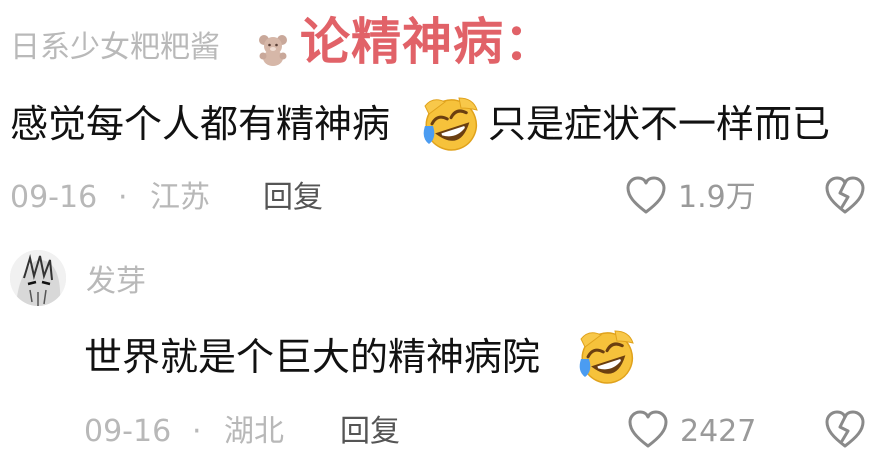  Describe the element at coordinates (115, 48) in the screenshot. I see `comment-1-username: 日系少女粑粑酱` at that location.